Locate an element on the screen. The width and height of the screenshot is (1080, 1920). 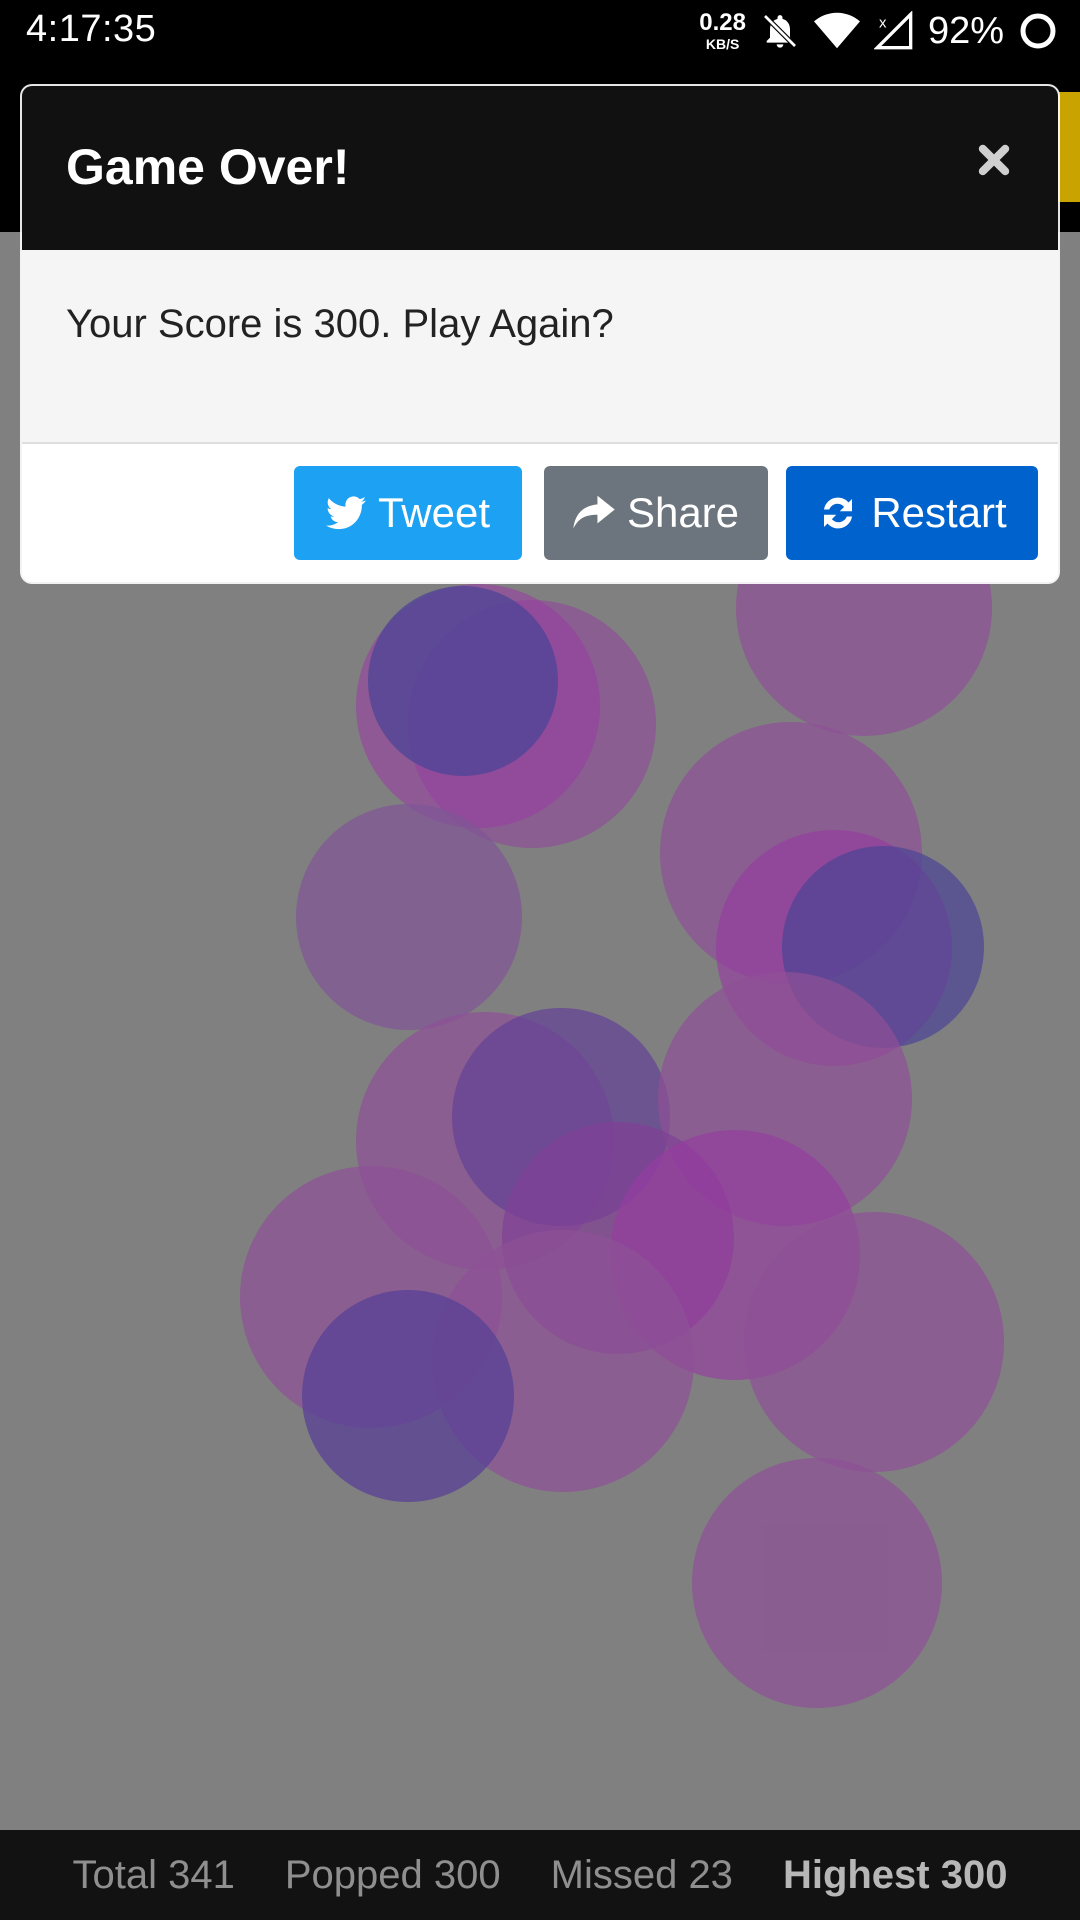
modal-message: Your Score is 300. Play Again? is located at coordinates (340, 324).